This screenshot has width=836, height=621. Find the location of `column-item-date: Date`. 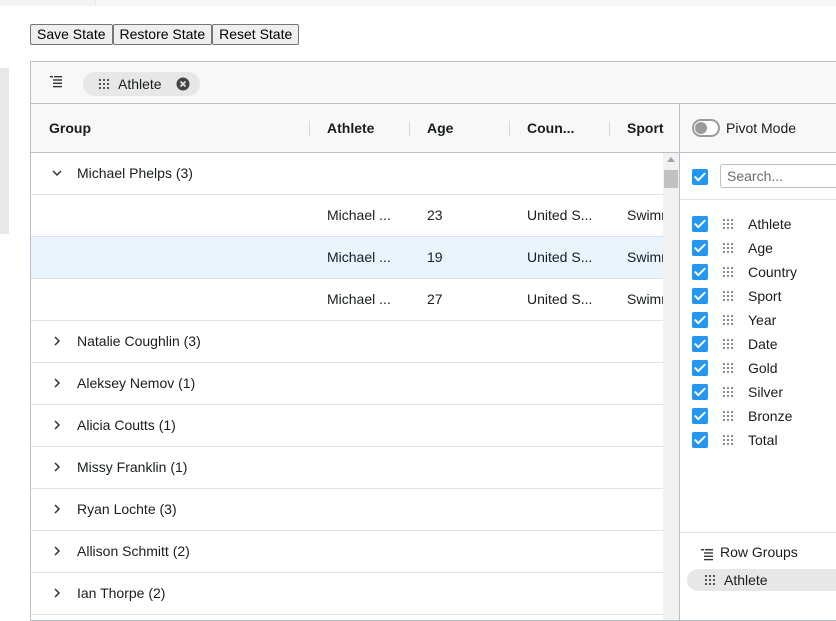

column-item-date: Date is located at coordinates (758, 344).